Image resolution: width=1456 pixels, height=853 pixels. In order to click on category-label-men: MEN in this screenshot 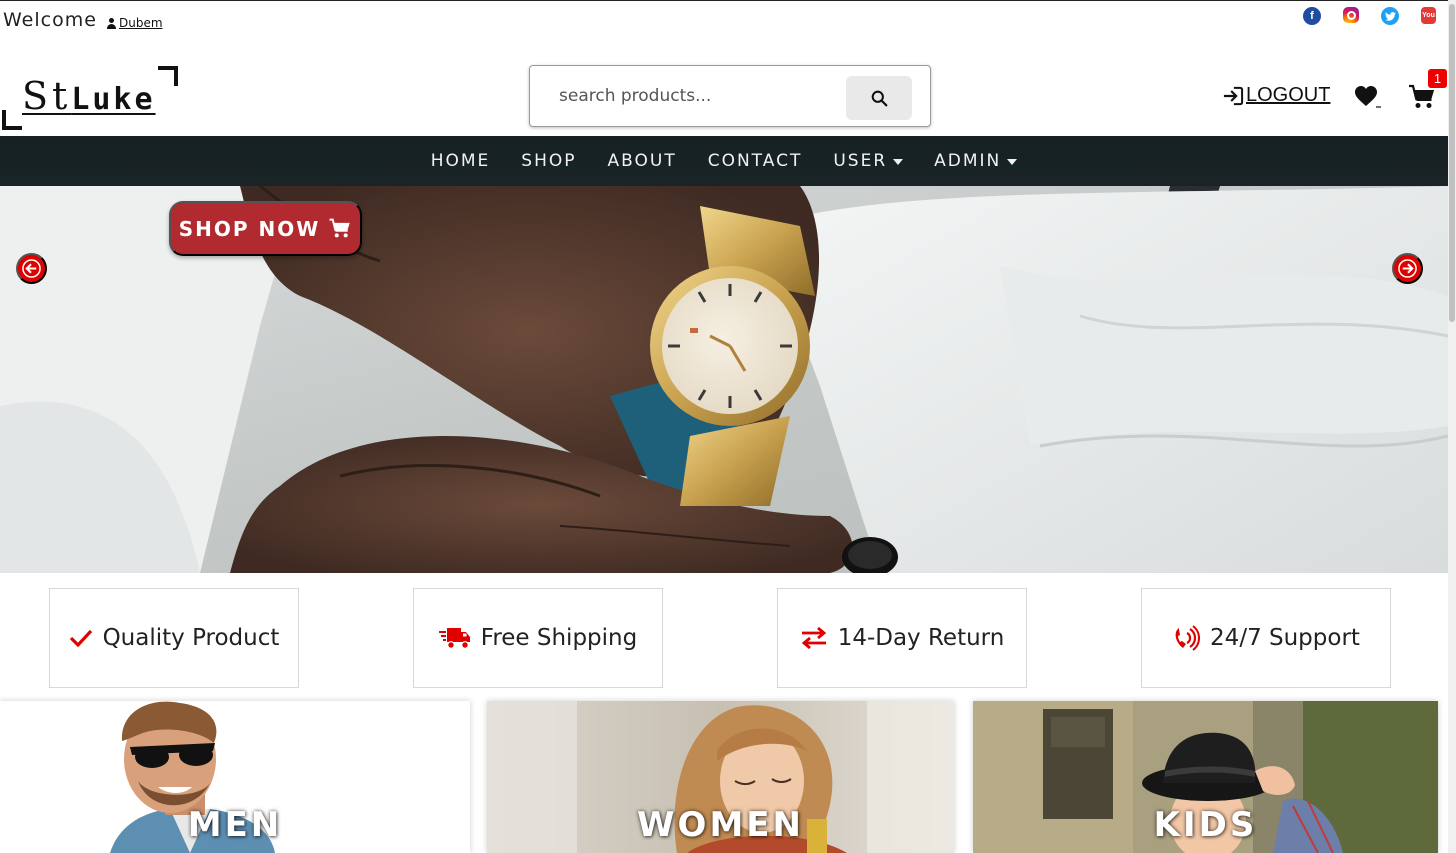, I will do `click(235, 825)`.